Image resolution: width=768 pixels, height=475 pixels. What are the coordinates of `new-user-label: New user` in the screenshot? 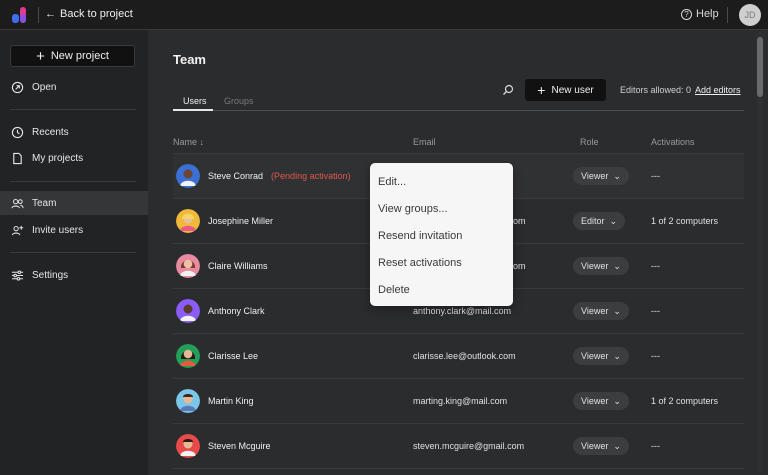 It's located at (572, 90).